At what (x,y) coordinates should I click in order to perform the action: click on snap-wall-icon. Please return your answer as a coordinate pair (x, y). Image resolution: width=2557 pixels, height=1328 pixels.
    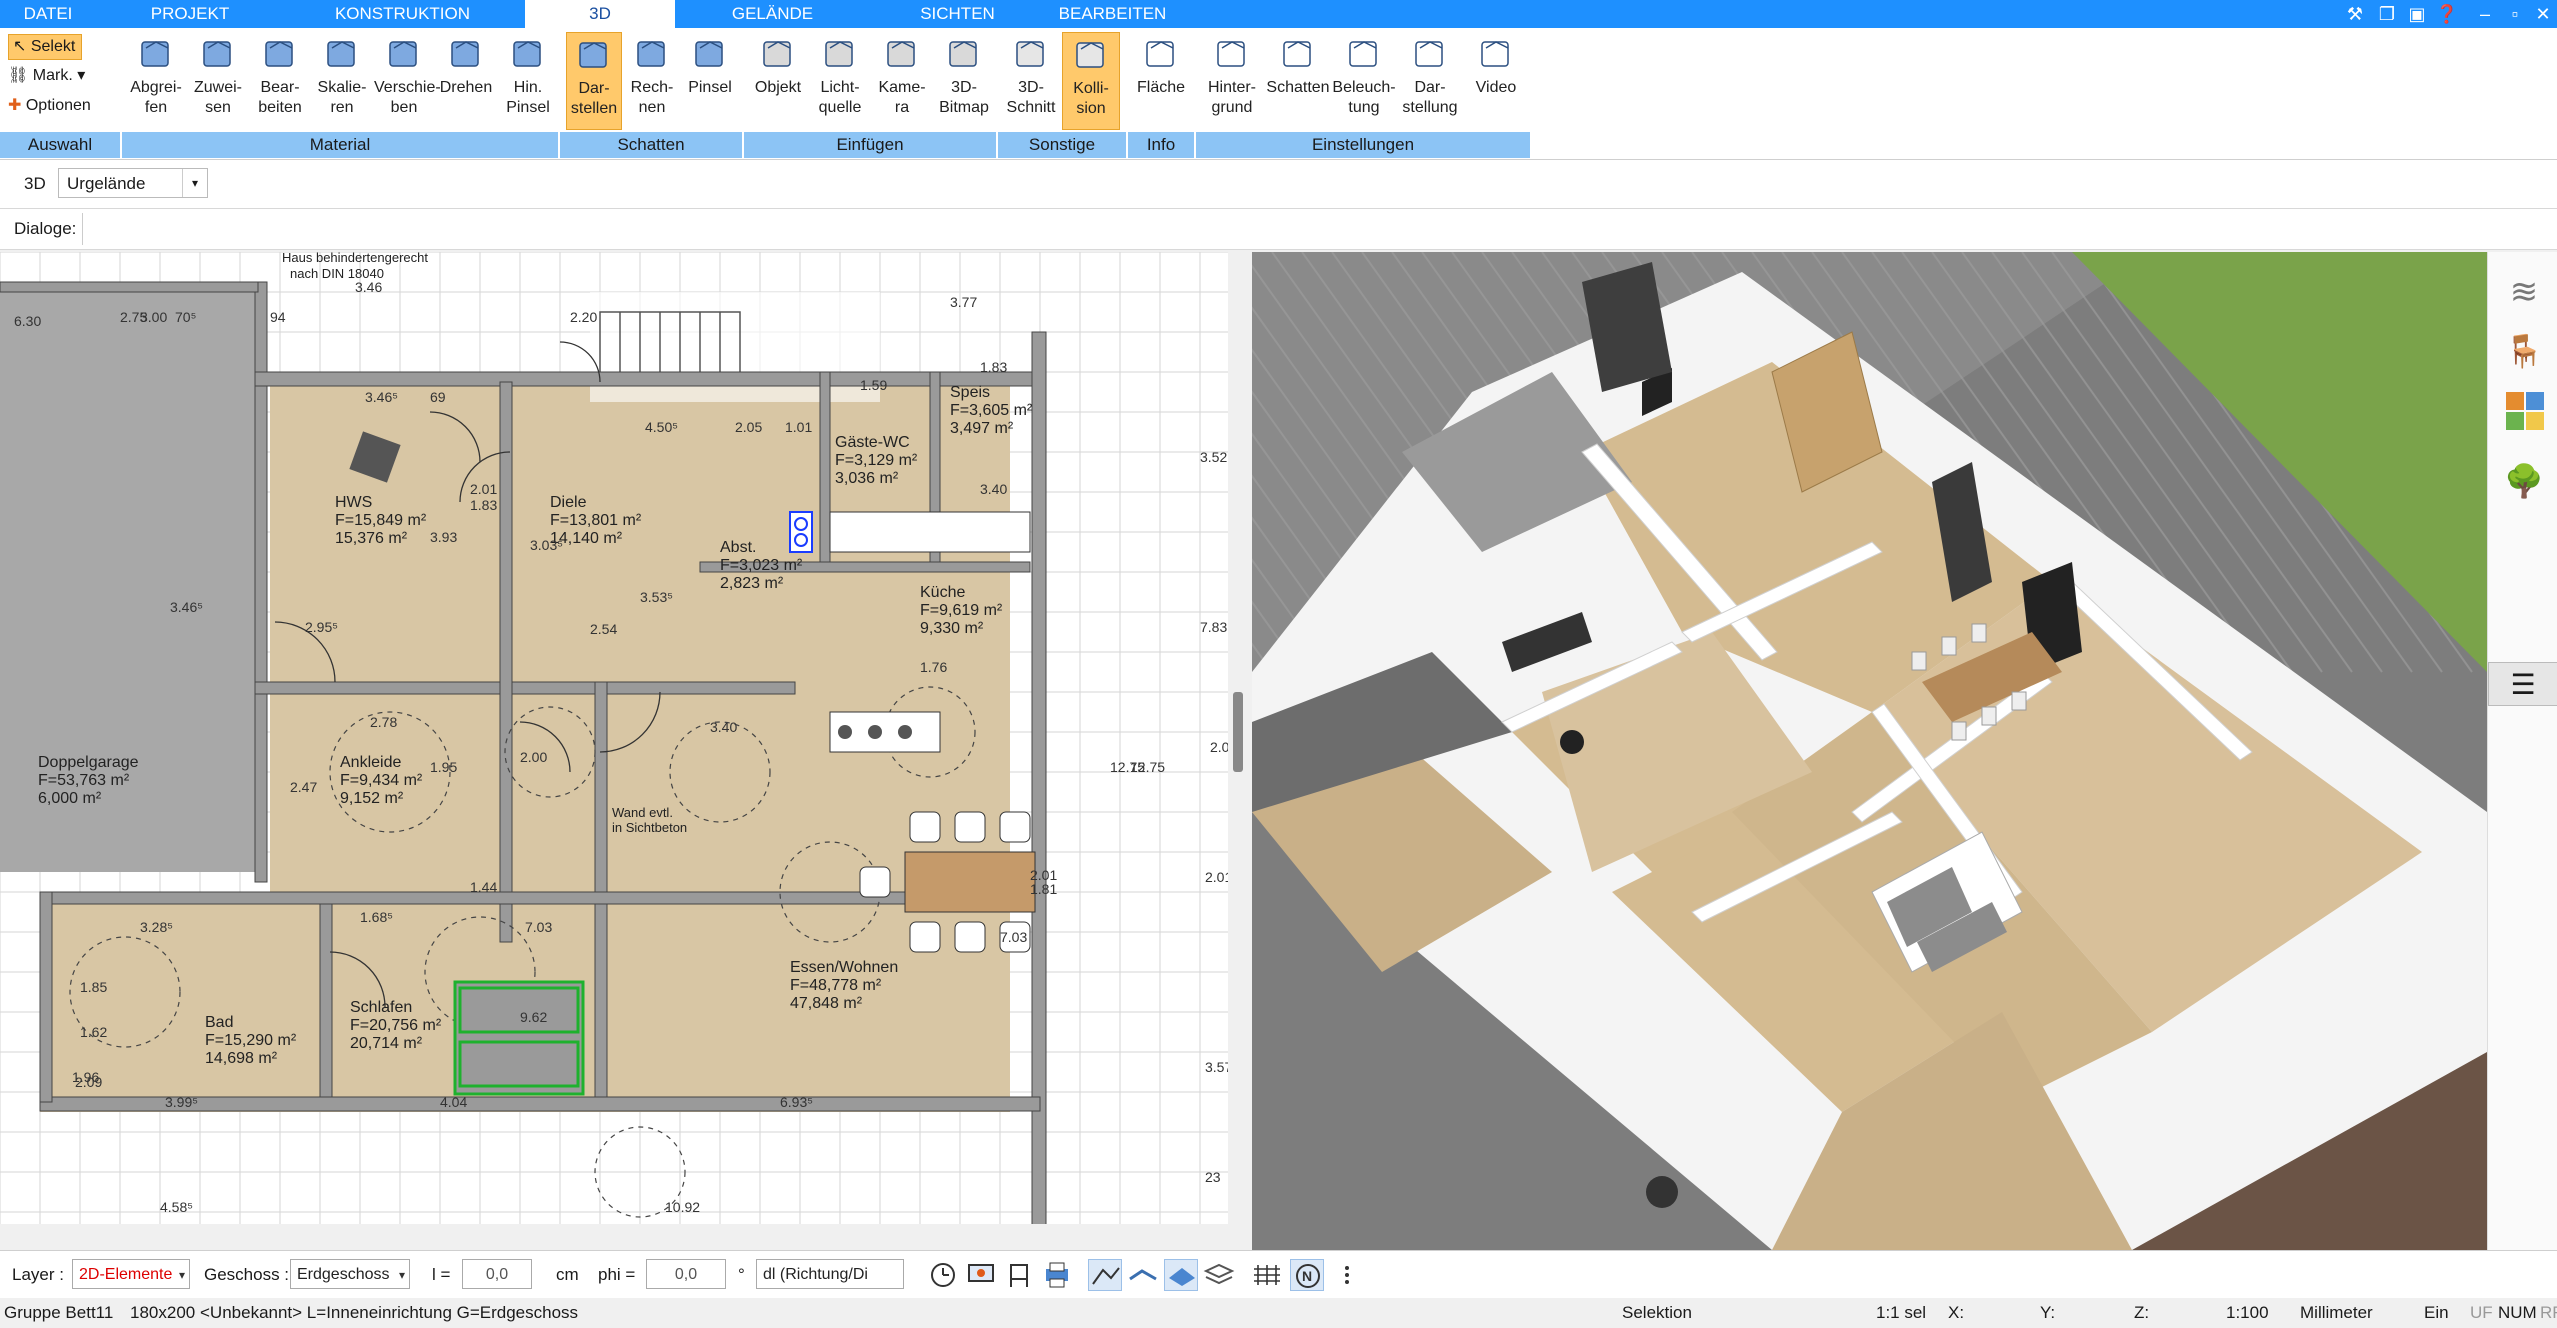
    Looking at the image, I should click on (1143, 1275).